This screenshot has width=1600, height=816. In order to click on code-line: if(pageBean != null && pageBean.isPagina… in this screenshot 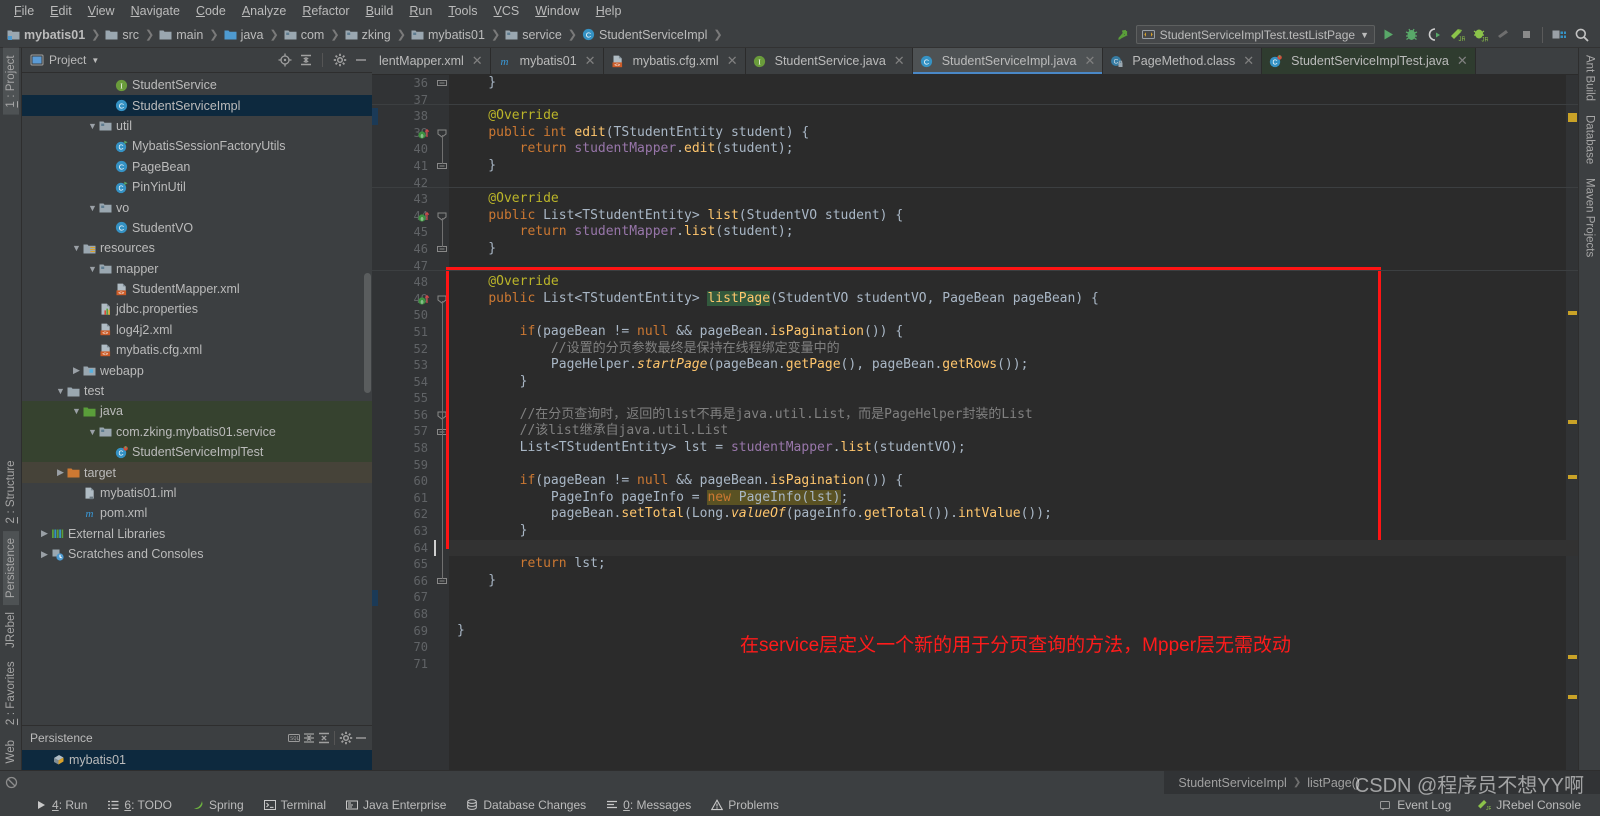, I will do `click(1011, 332)`.